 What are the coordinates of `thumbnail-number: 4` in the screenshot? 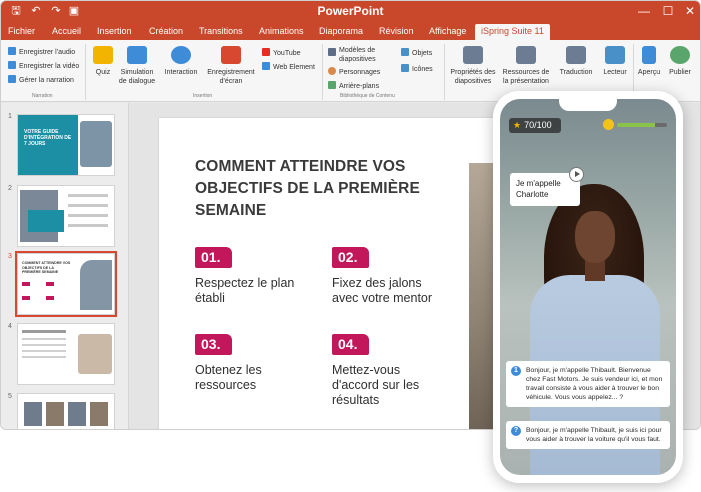 It's located at (10, 326).